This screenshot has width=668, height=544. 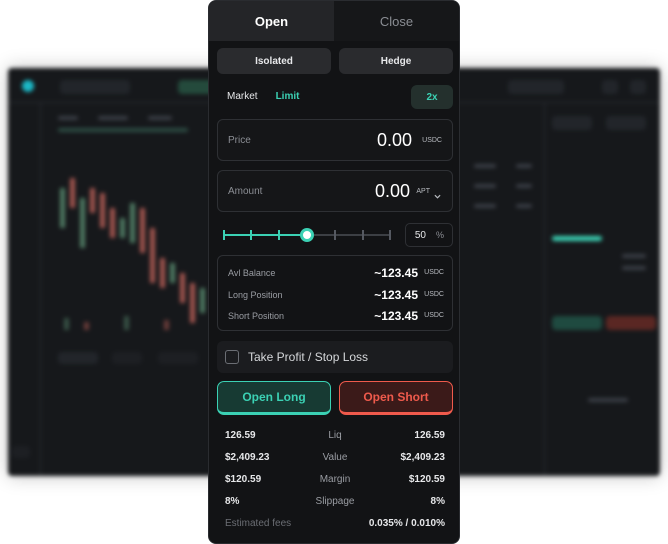 What do you see at coordinates (394, 140) in the screenshot?
I see `price-value: 0.00` at bounding box center [394, 140].